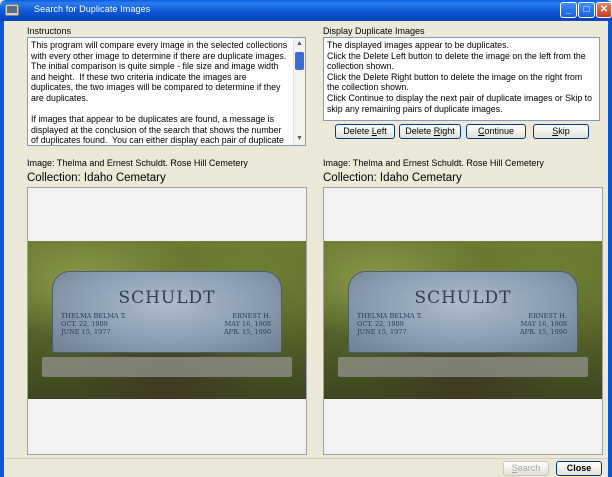 The height and width of the screenshot is (477, 612). Describe the element at coordinates (2, 249) in the screenshot. I see `window-frame-left` at that location.